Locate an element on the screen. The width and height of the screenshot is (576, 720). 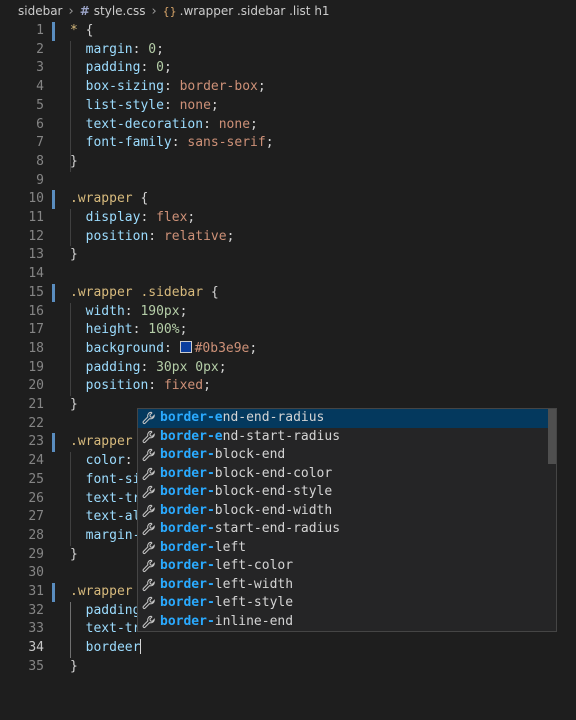
line-number: 6 is located at coordinates (40, 124).